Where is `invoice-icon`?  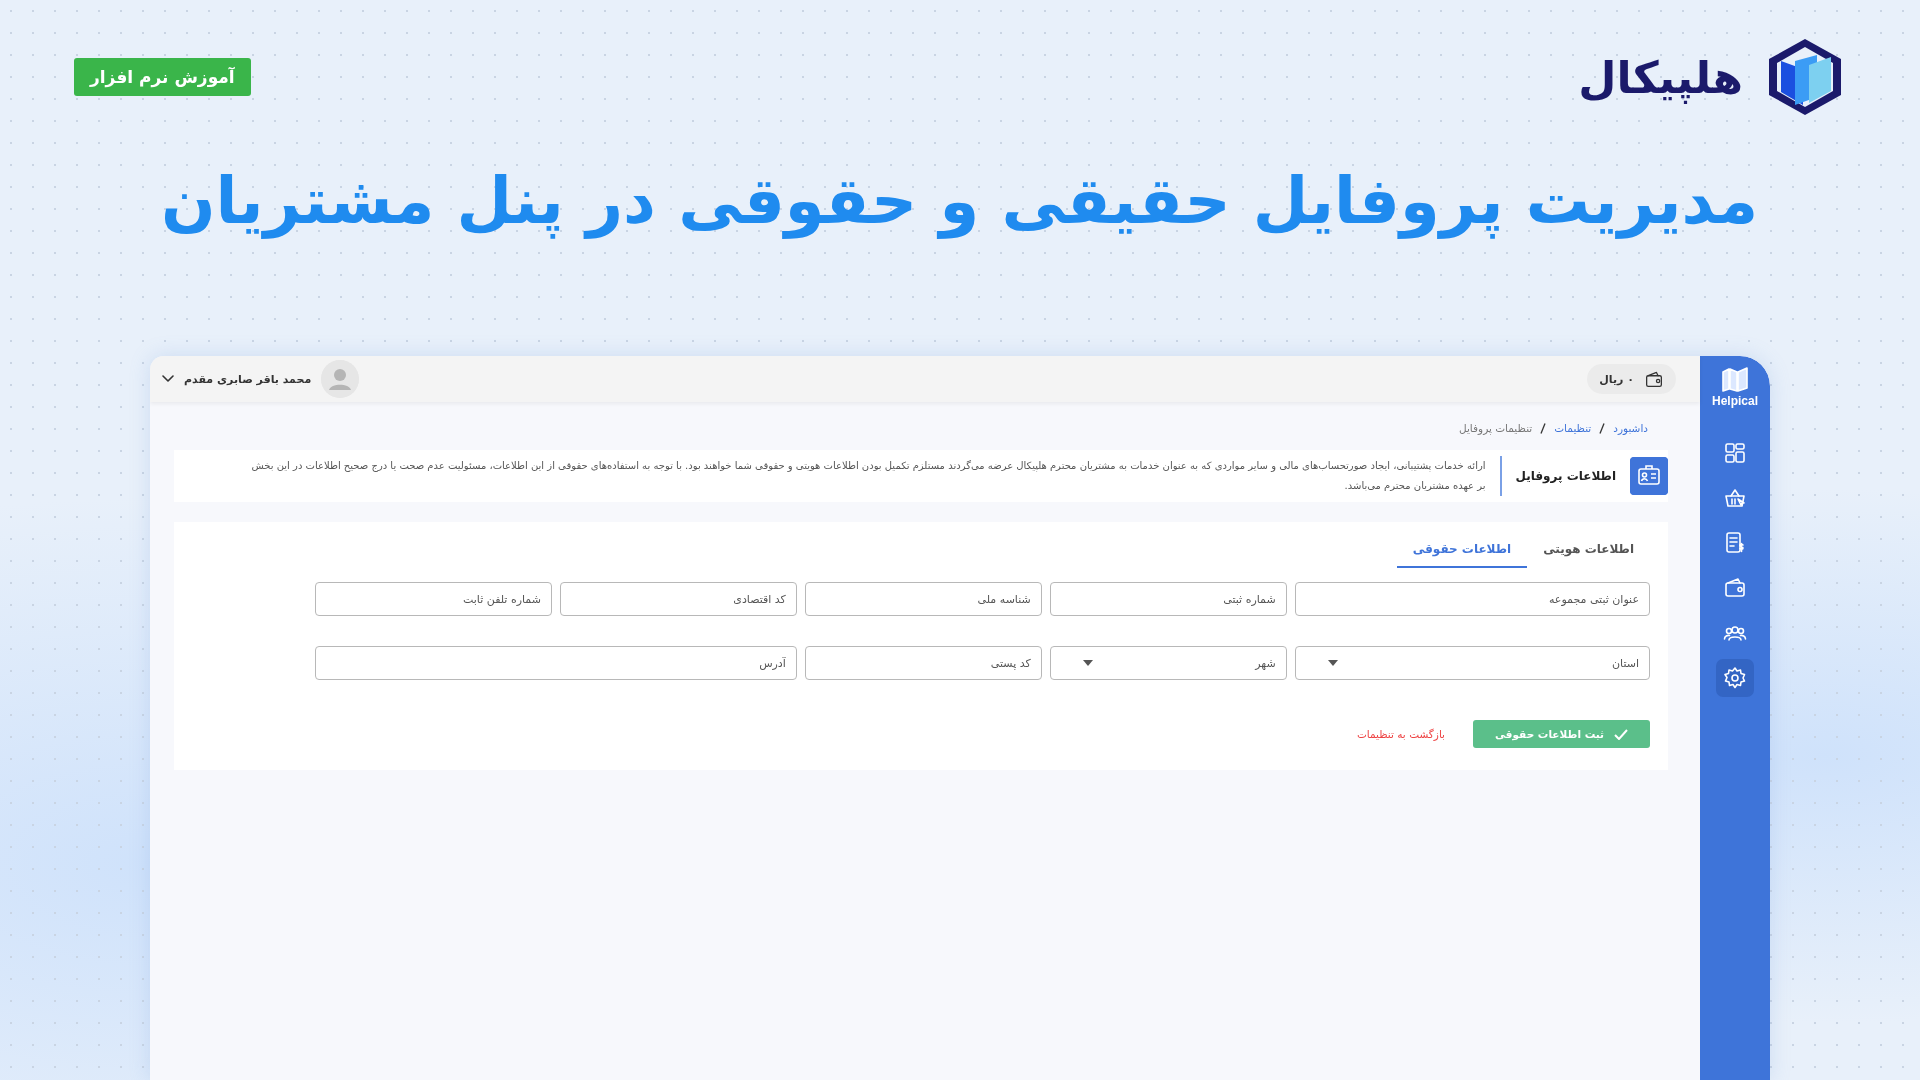
invoice-icon is located at coordinates (1735, 543).